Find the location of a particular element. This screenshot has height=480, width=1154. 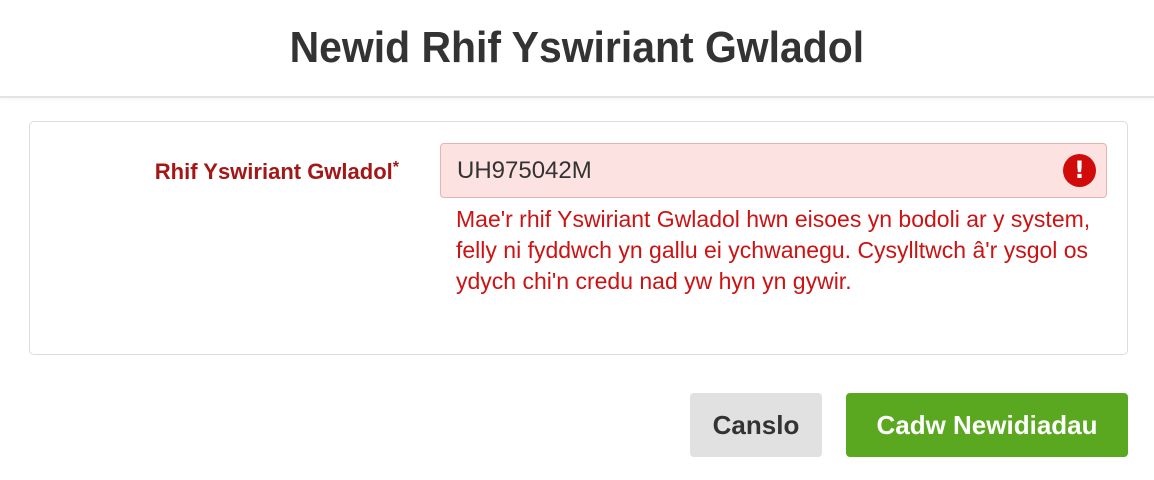

ni-number-label: Rhif Yswiriant Gwladol* is located at coordinates (214, 172).